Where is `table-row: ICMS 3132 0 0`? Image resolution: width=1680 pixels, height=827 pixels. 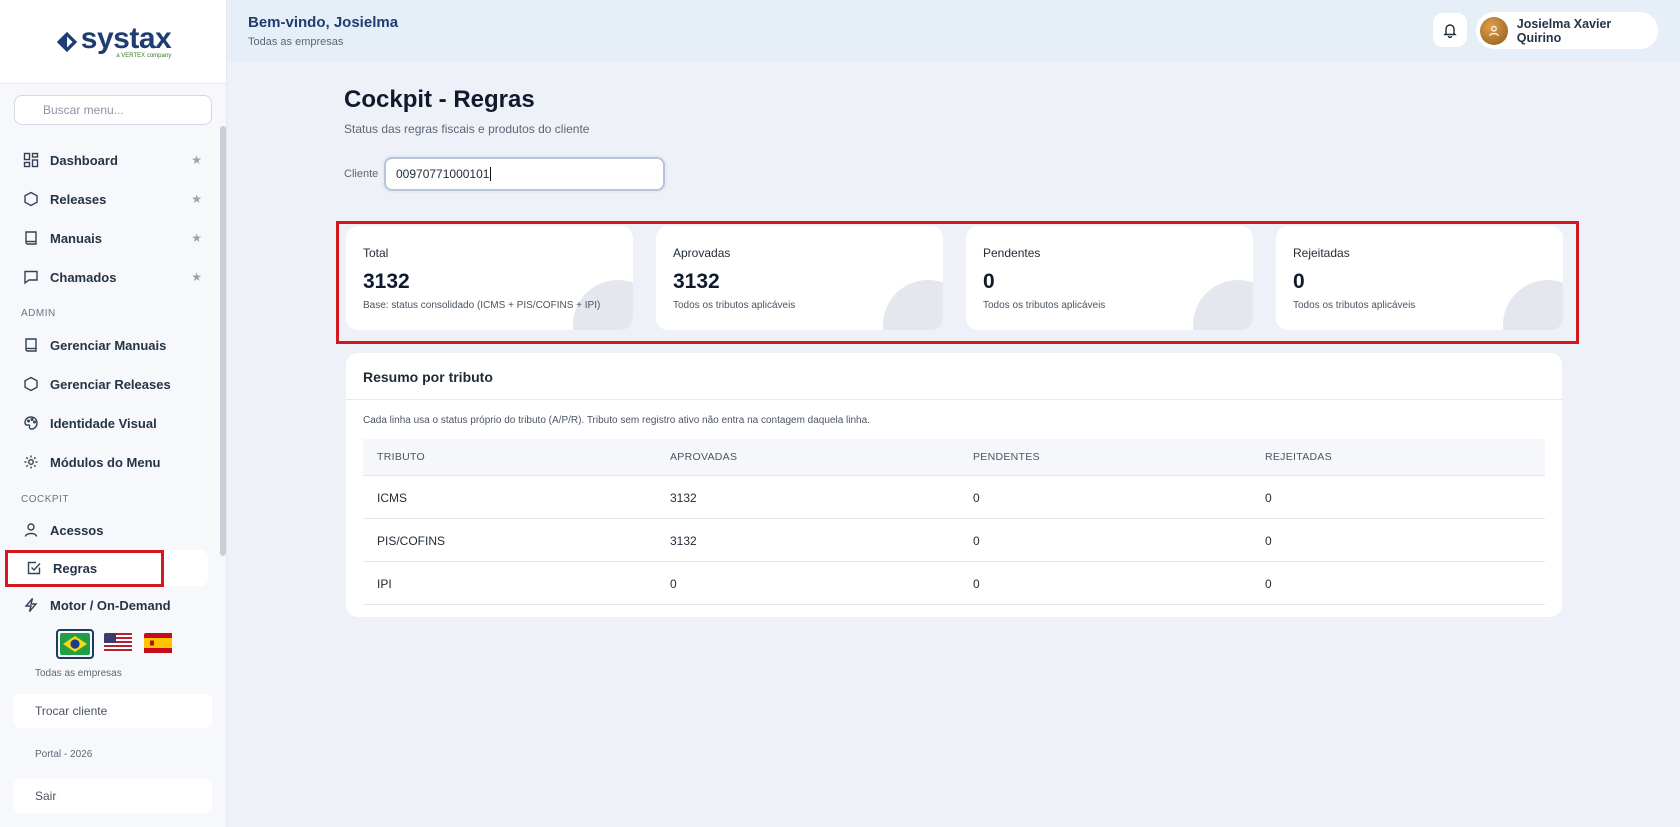
table-row: ICMS 3132 0 0 is located at coordinates (954, 497).